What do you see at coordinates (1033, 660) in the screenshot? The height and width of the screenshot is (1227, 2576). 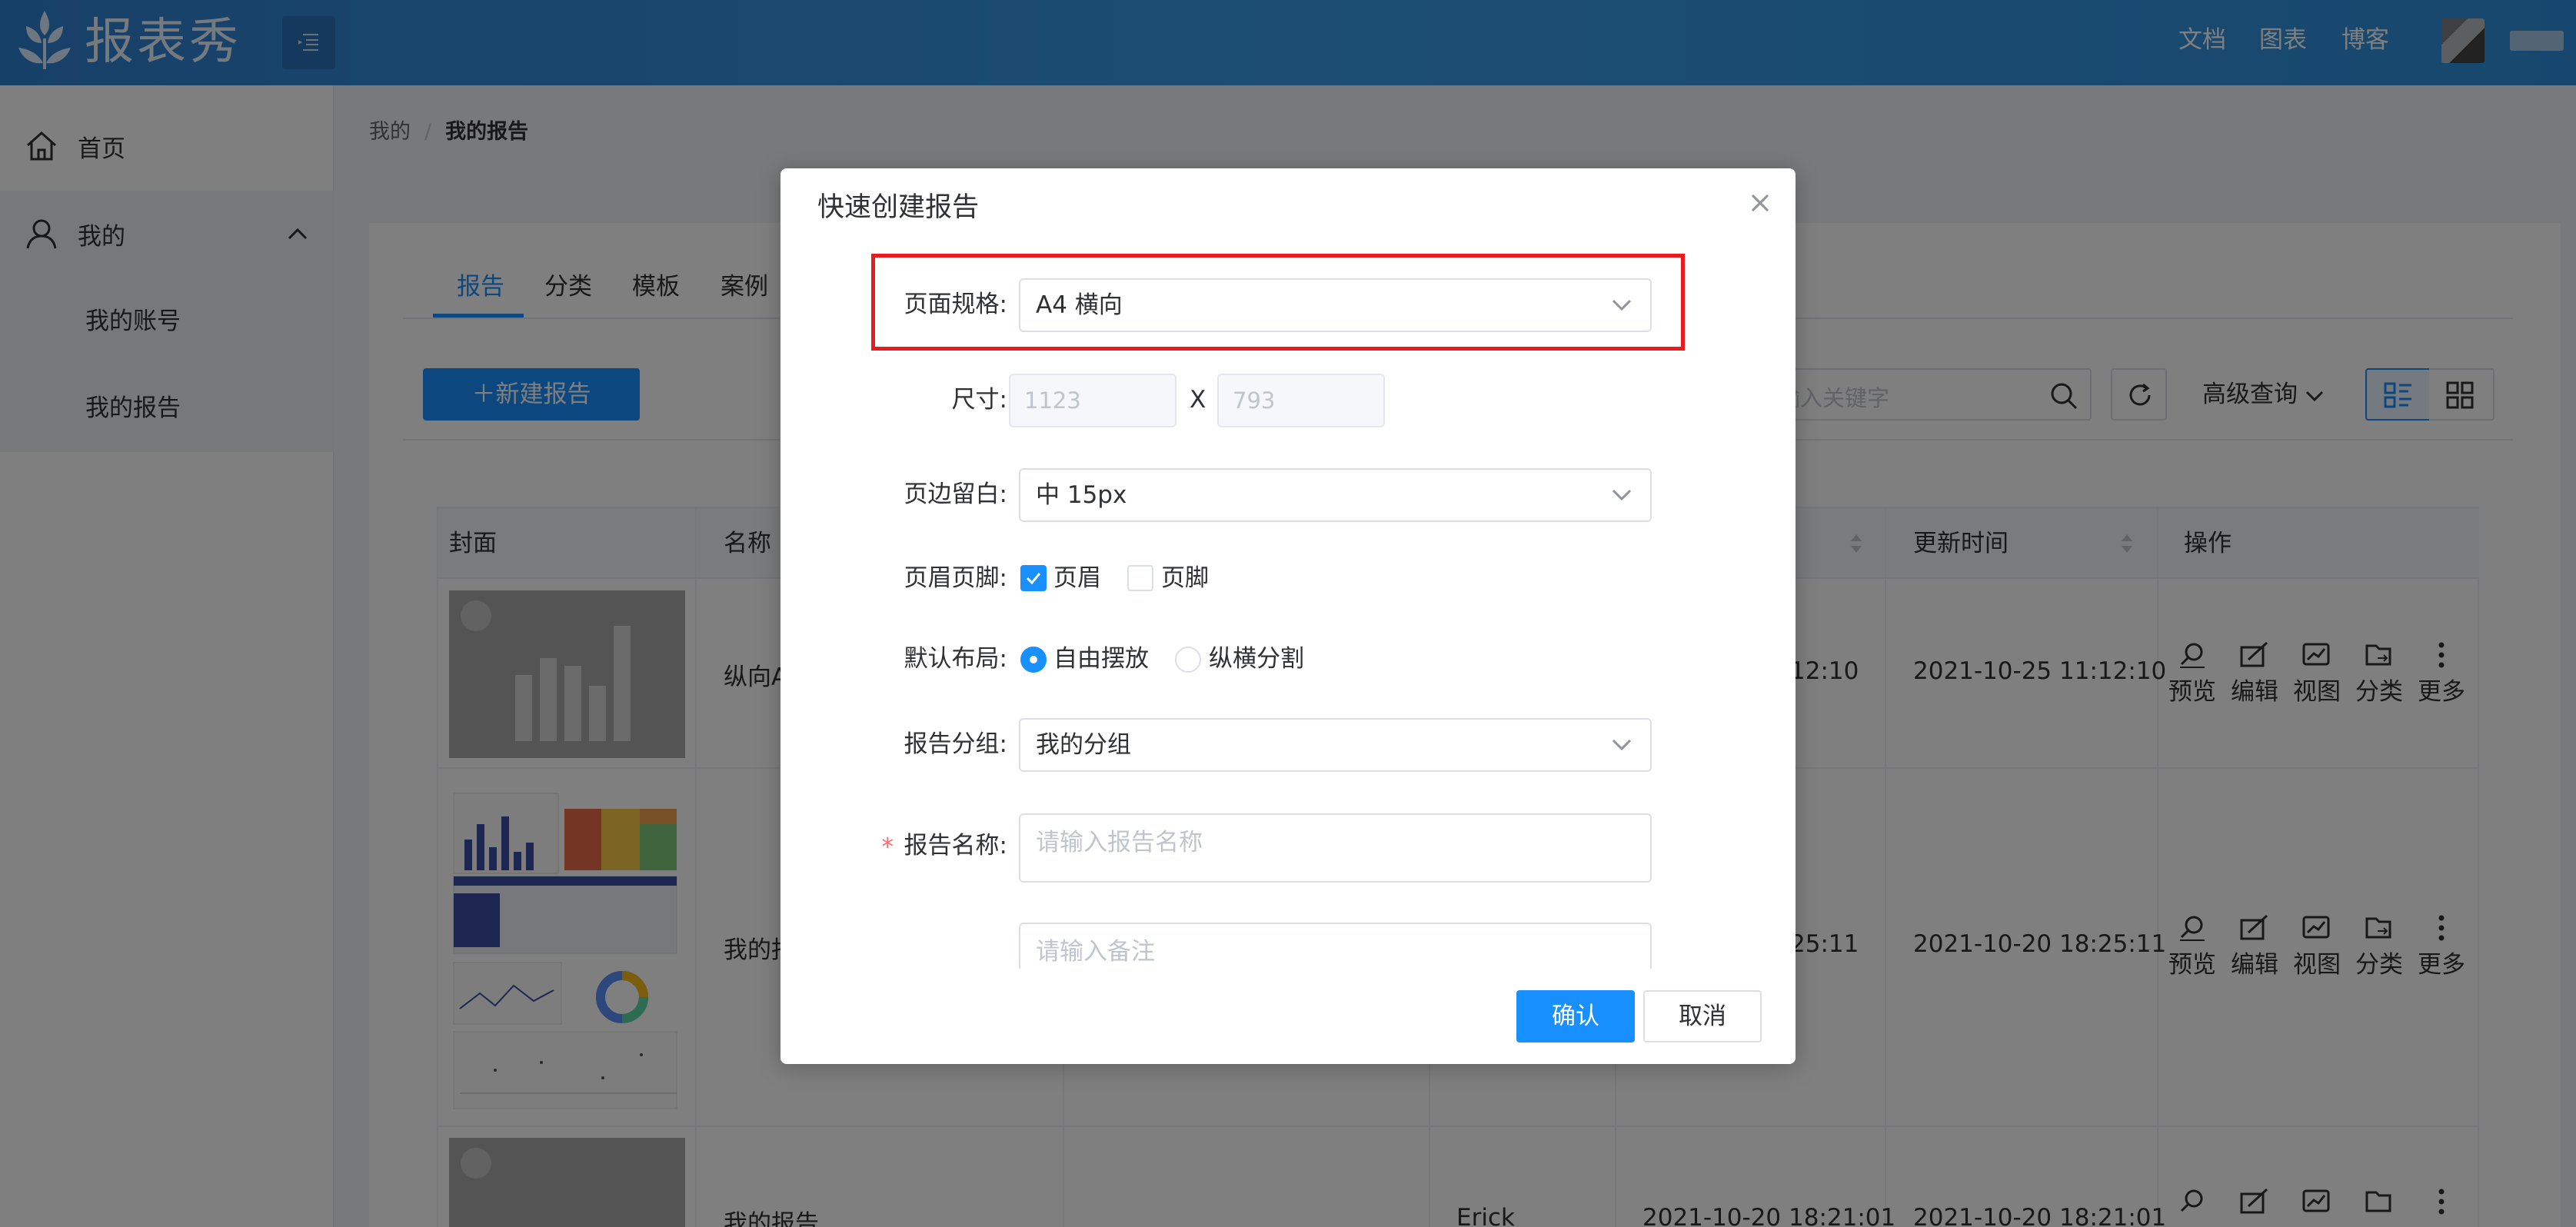 I see `layout-free-radio` at bounding box center [1033, 660].